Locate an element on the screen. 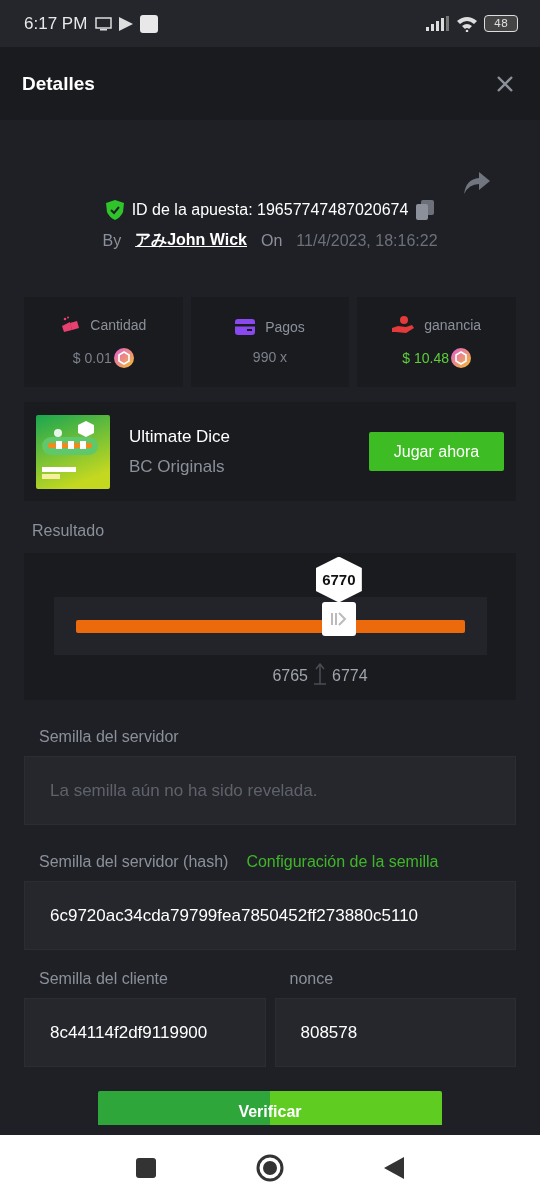 Image resolution: width=540 pixels, height=1200 pixels. card-icon is located at coordinates (245, 327).